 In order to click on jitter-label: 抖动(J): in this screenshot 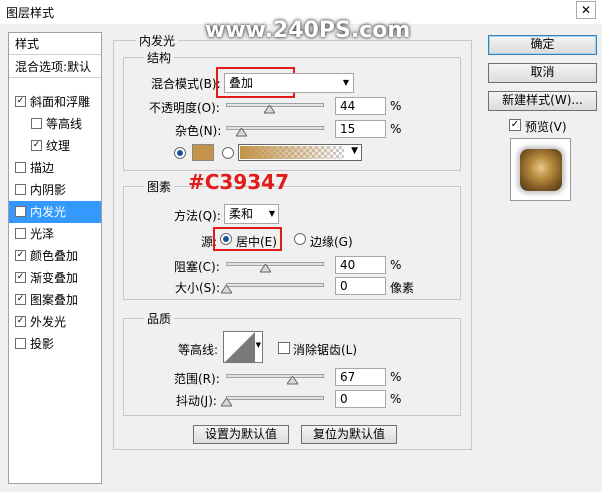, I will do `click(196, 401)`.